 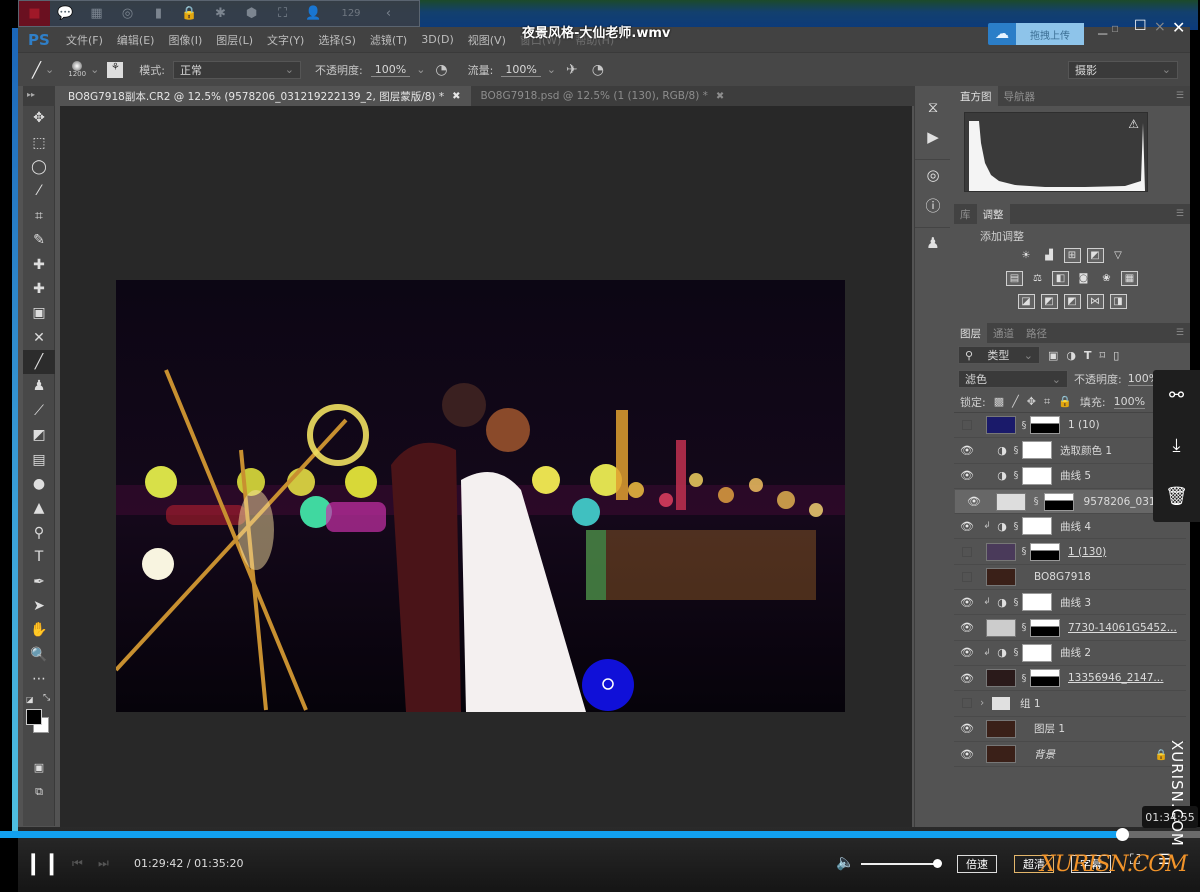 I want to click on color-balance-icon: ⚖, so click(x=1037, y=278).